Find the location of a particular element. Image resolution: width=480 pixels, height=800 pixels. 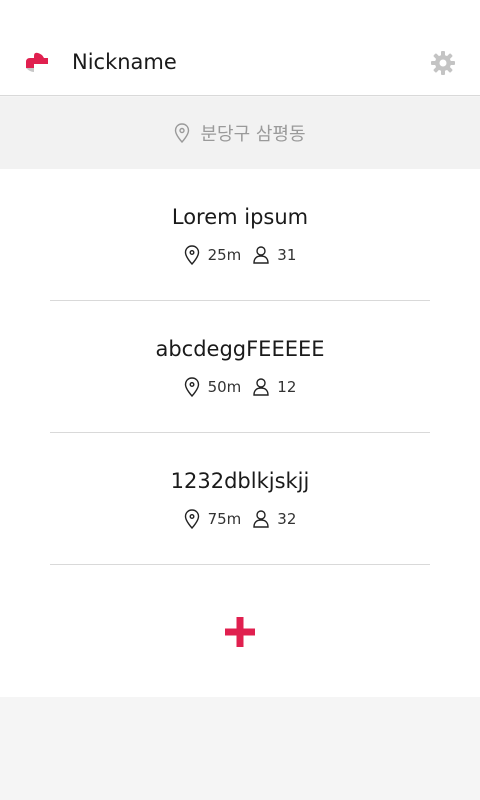

room-meta: 25m 31 is located at coordinates (240, 255).